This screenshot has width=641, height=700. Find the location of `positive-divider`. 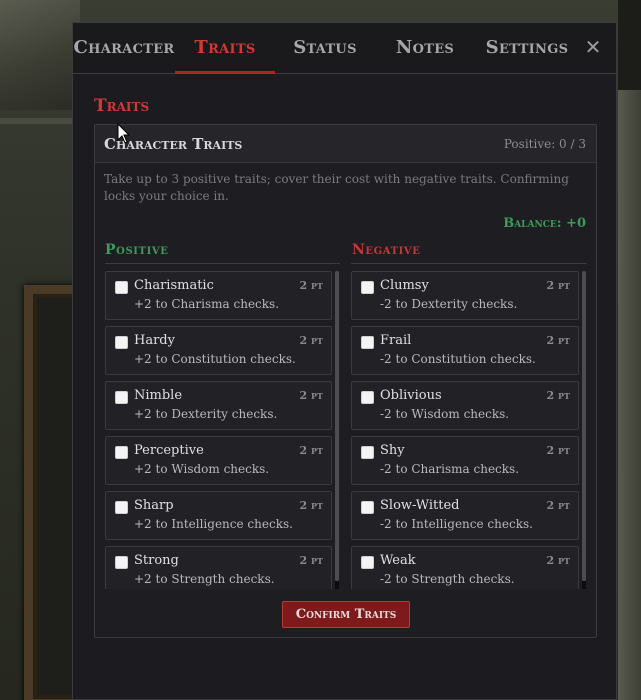

positive-divider is located at coordinates (222, 263).